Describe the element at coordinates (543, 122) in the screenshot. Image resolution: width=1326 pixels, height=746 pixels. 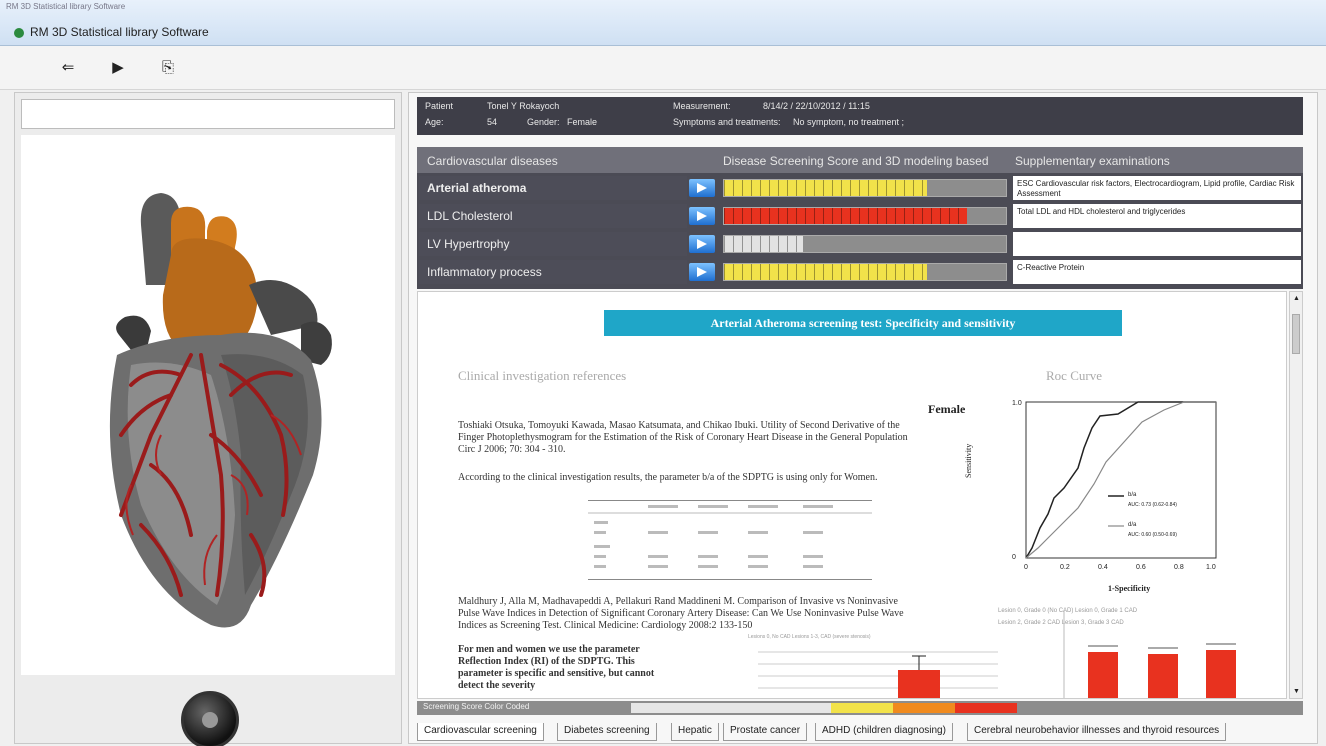
I see `gender-label: Gender:` at that location.